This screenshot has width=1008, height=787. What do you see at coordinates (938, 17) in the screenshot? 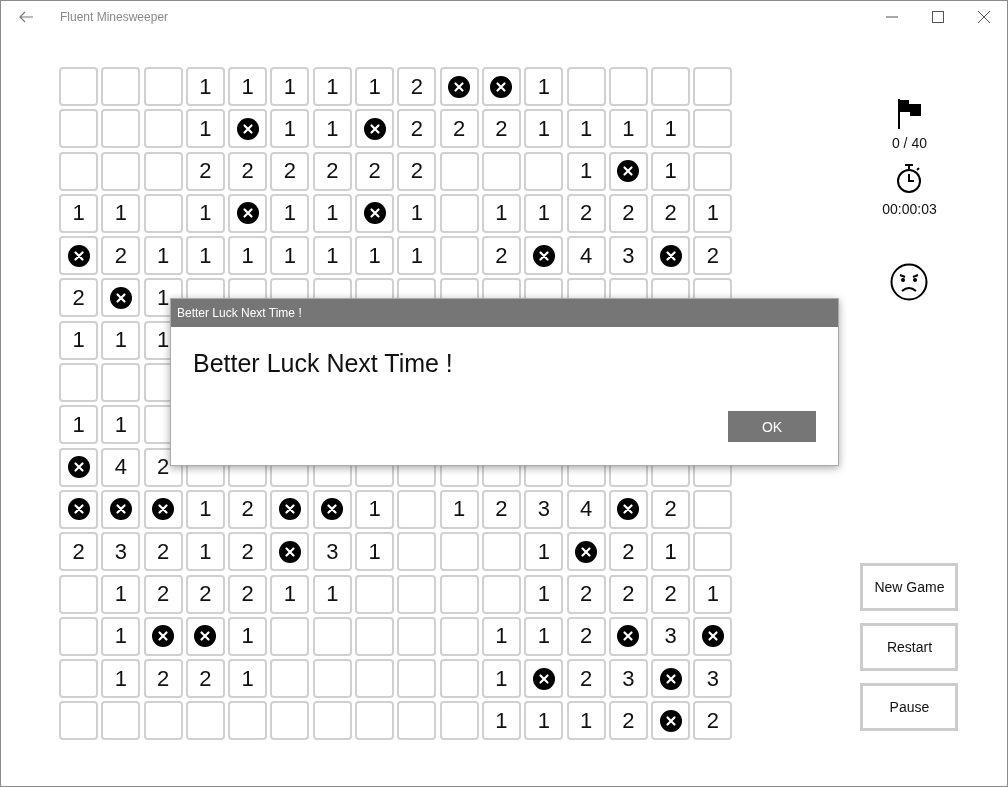
I see `maximize-icon` at bounding box center [938, 17].